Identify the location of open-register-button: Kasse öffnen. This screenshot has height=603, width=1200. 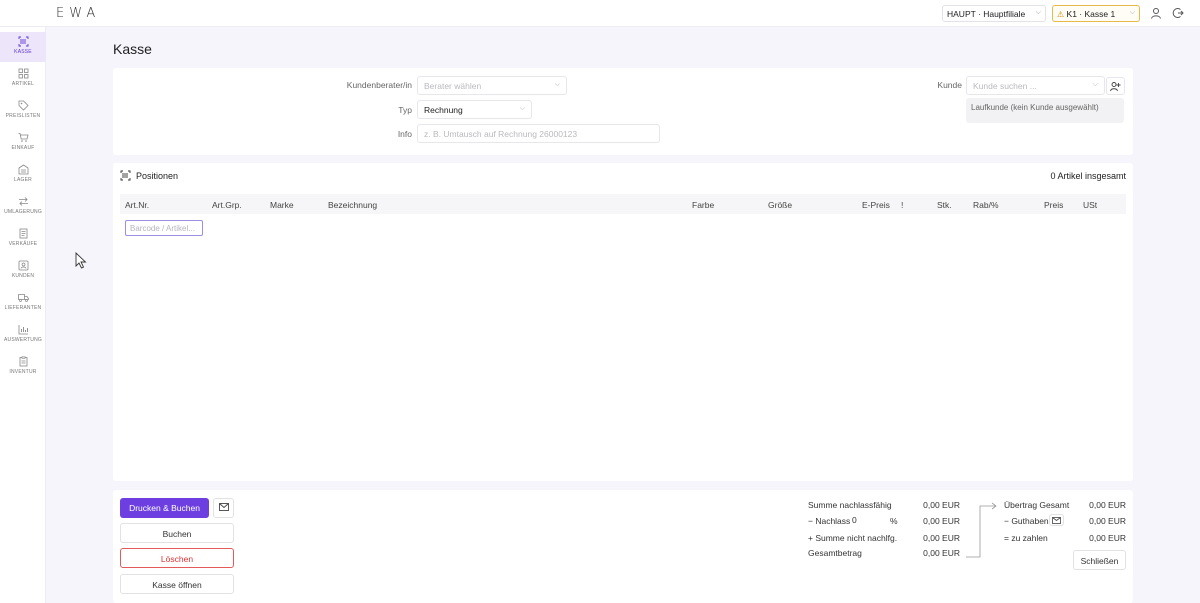
(177, 584).